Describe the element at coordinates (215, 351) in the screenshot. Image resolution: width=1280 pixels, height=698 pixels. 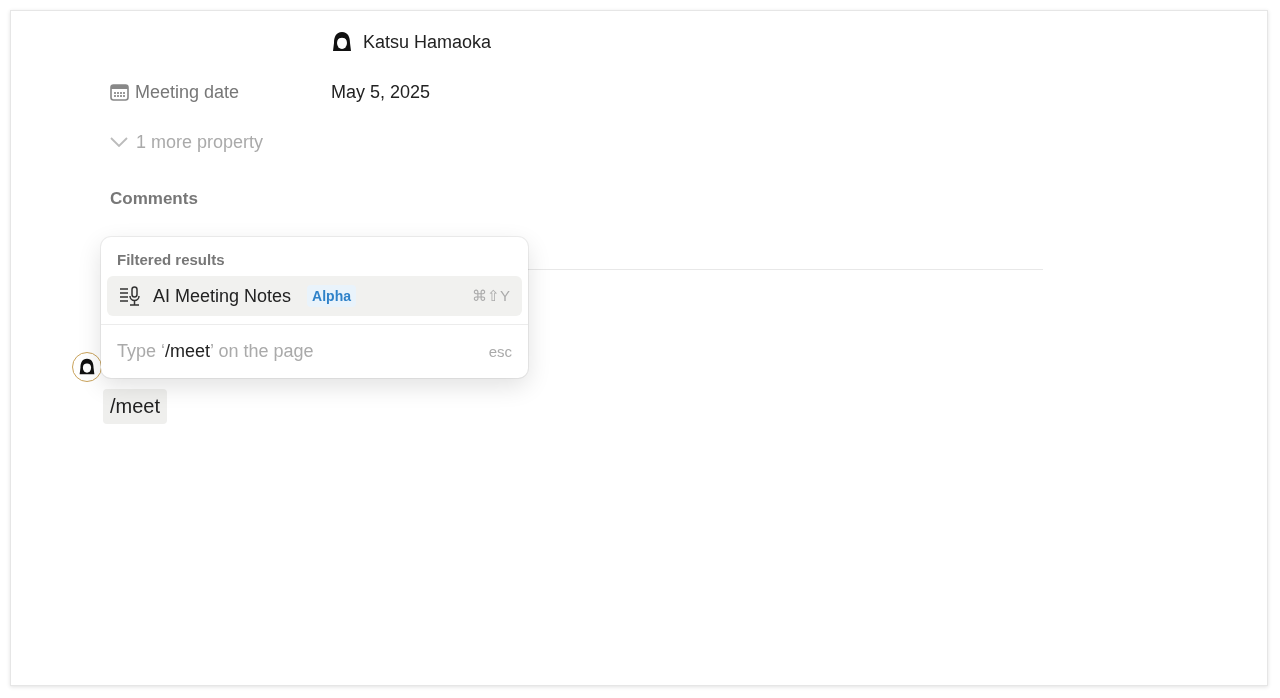
I see `type-on-page-hint: Type ‘/meet’ on the page` at that location.